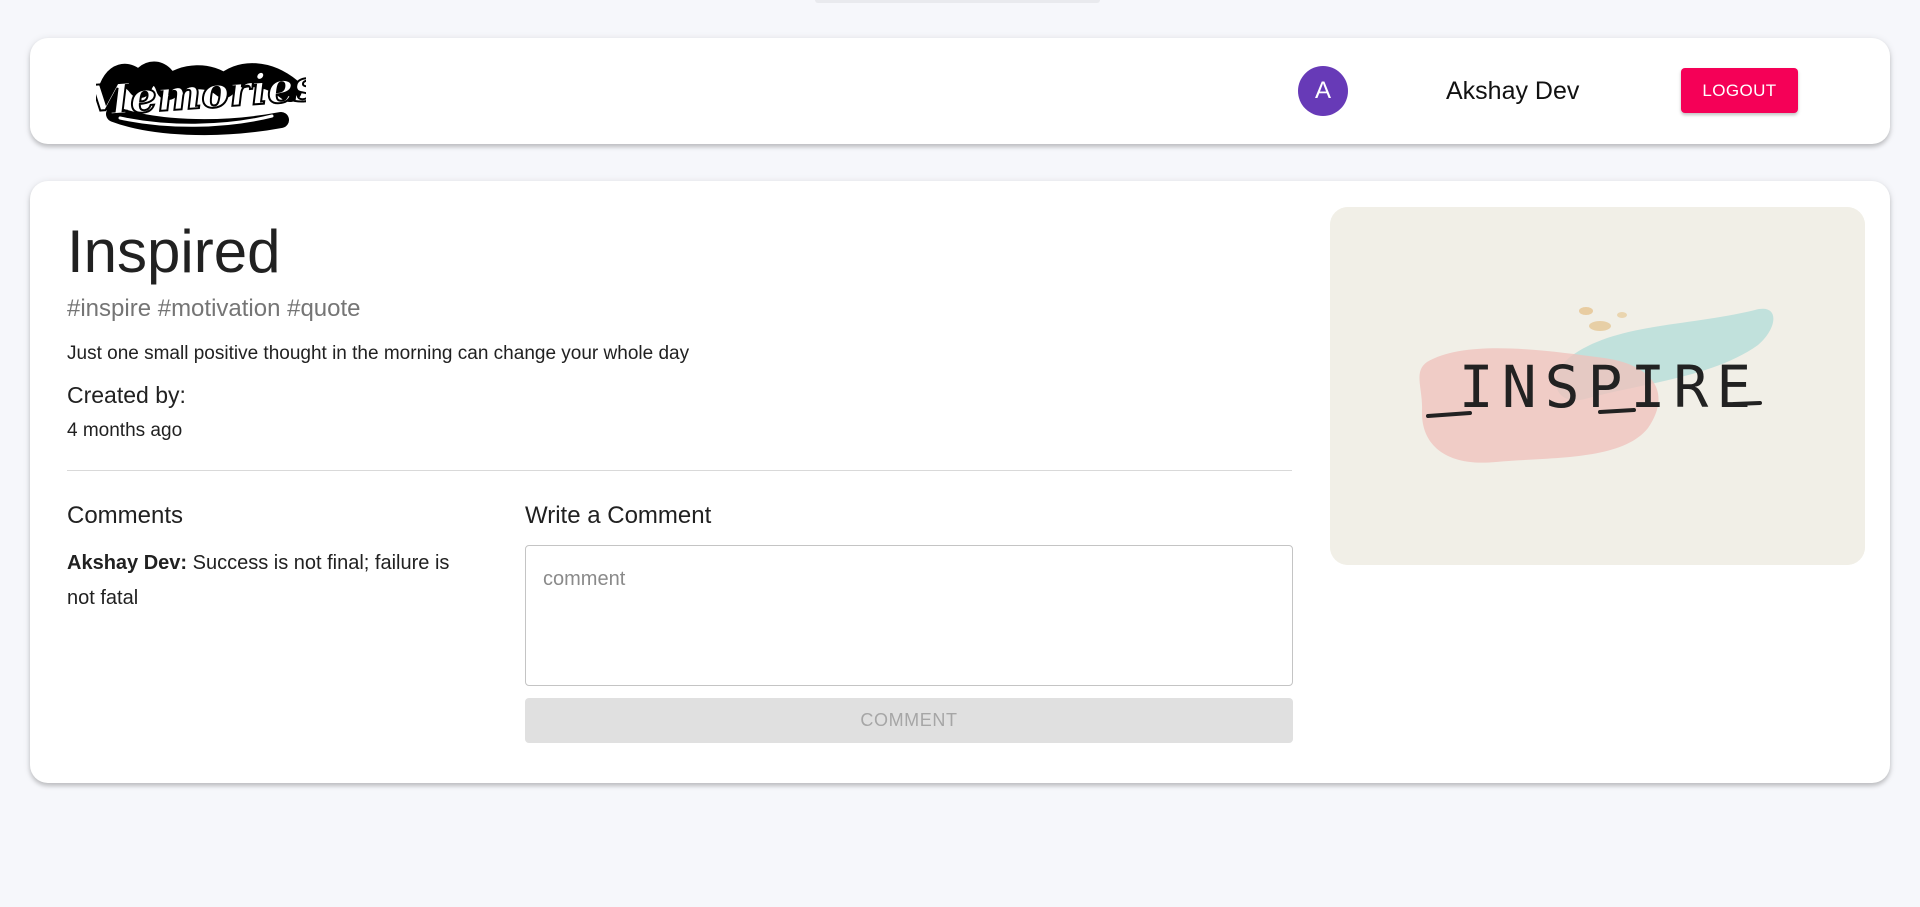  Describe the element at coordinates (679, 470) in the screenshot. I see `content-divider` at that location.